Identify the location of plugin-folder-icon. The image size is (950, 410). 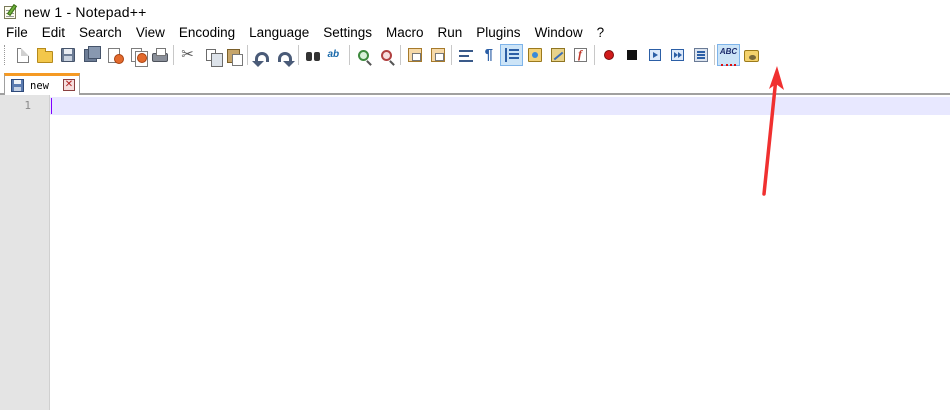
(751, 56).